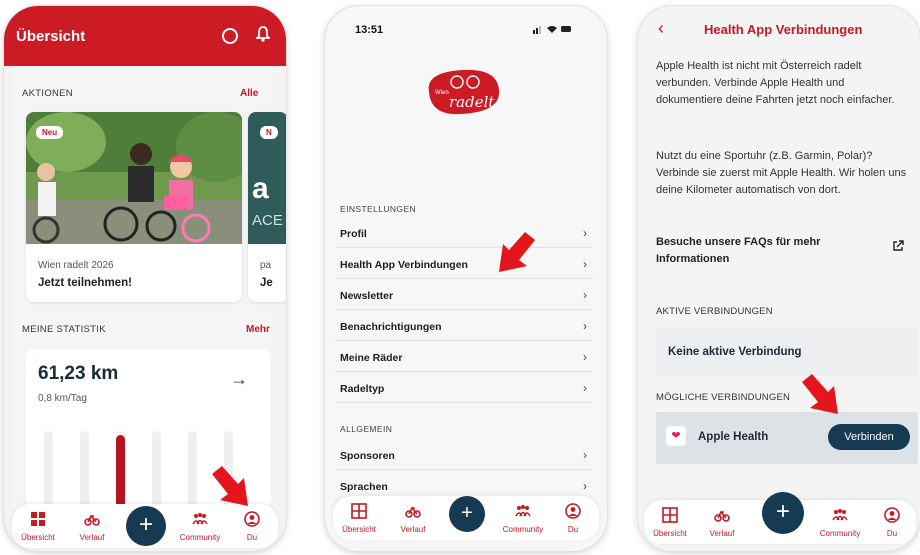 The height and width of the screenshot is (555, 920). I want to click on arrow-right-icon: →, so click(239, 379).